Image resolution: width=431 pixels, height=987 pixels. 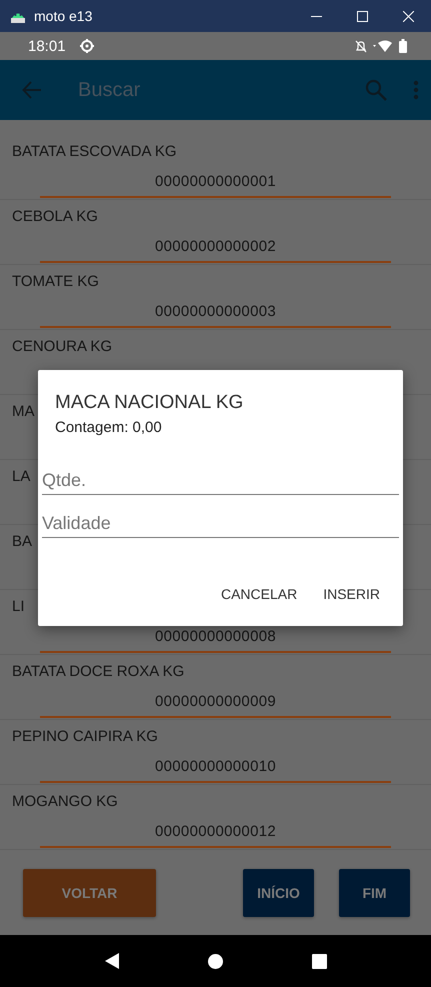 What do you see at coordinates (278, 892) in the screenshot?
I see `nav-button: INÍCIO` at bounding box center [278, 892].